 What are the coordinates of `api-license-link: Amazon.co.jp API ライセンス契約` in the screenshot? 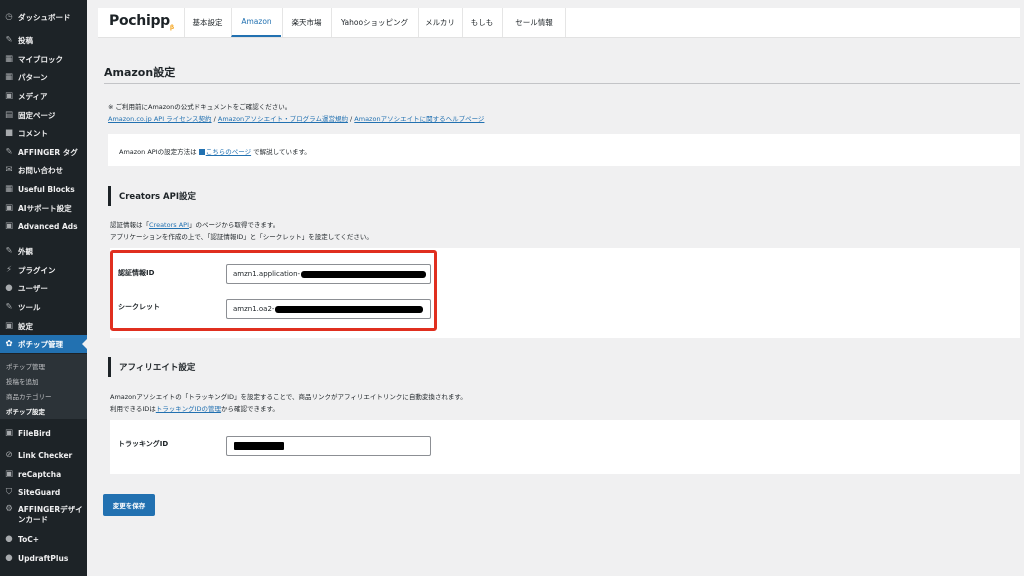 It's located at (160, 119).